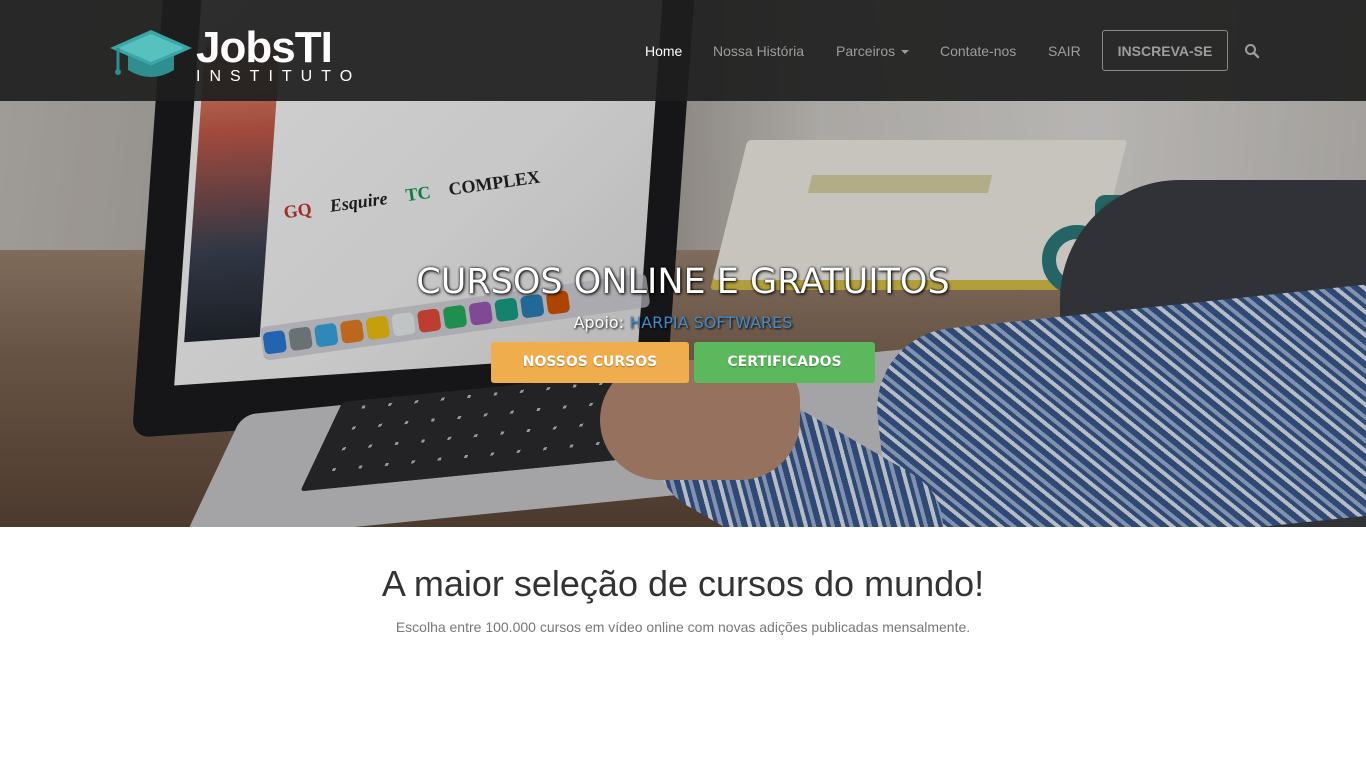  Describe the element at coordinates (1252, 51) in the screenshot. I see `search-icon` at that location.